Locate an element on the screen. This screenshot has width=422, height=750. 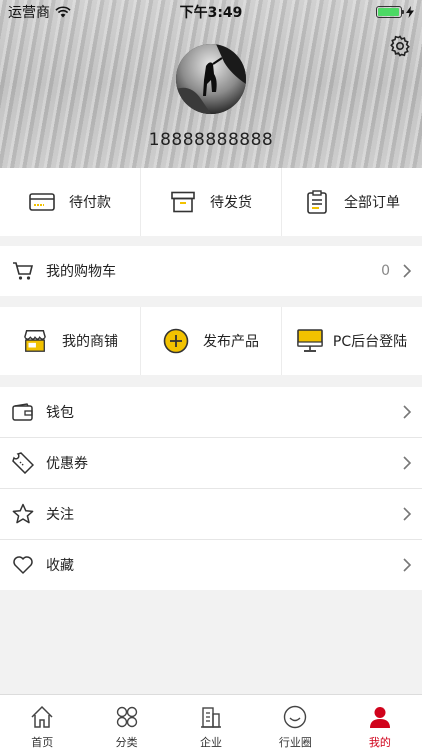
shop-label: 发布产品 is located at coordinates (231, 342).